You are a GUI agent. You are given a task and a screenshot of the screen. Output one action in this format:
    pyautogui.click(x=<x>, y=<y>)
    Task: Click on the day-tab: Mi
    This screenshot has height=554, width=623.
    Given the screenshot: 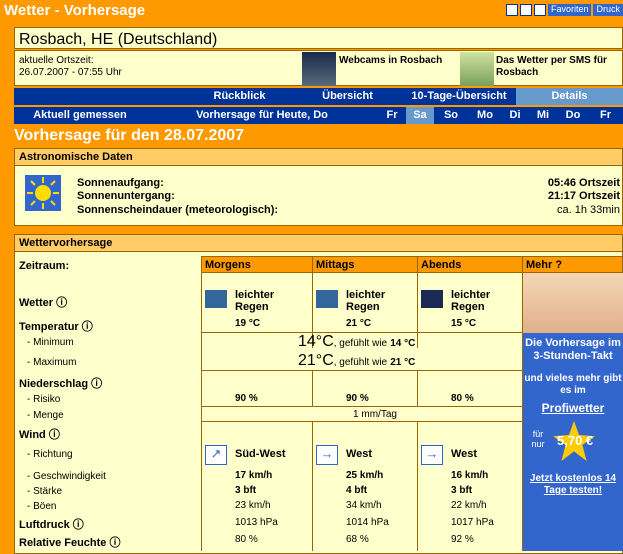 What is the action you would take?
    pyautogui.click(x=543, y=115)
    